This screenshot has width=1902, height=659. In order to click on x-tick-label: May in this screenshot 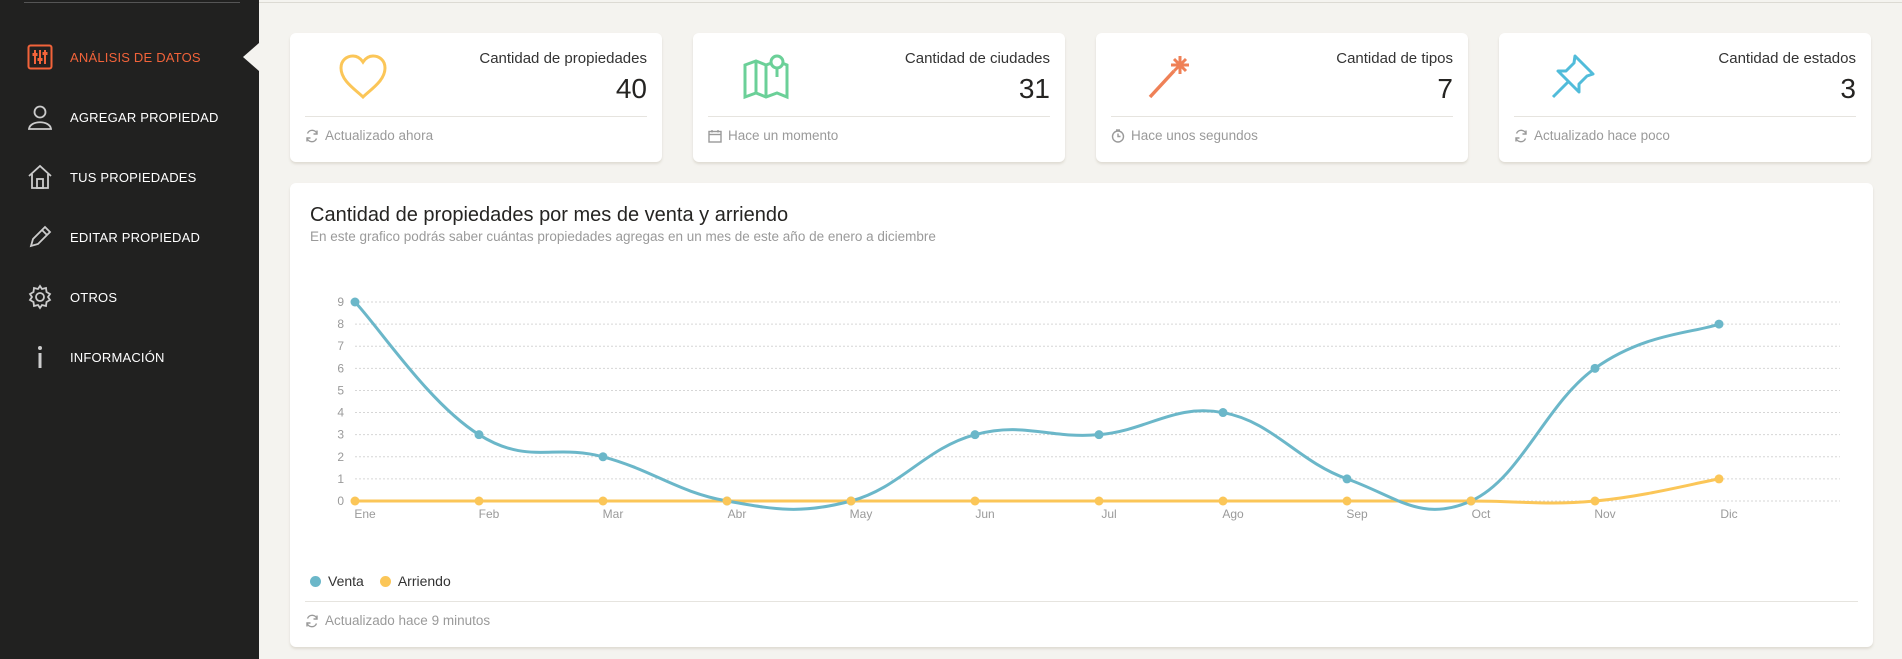, I will do `click(861, 514)`.